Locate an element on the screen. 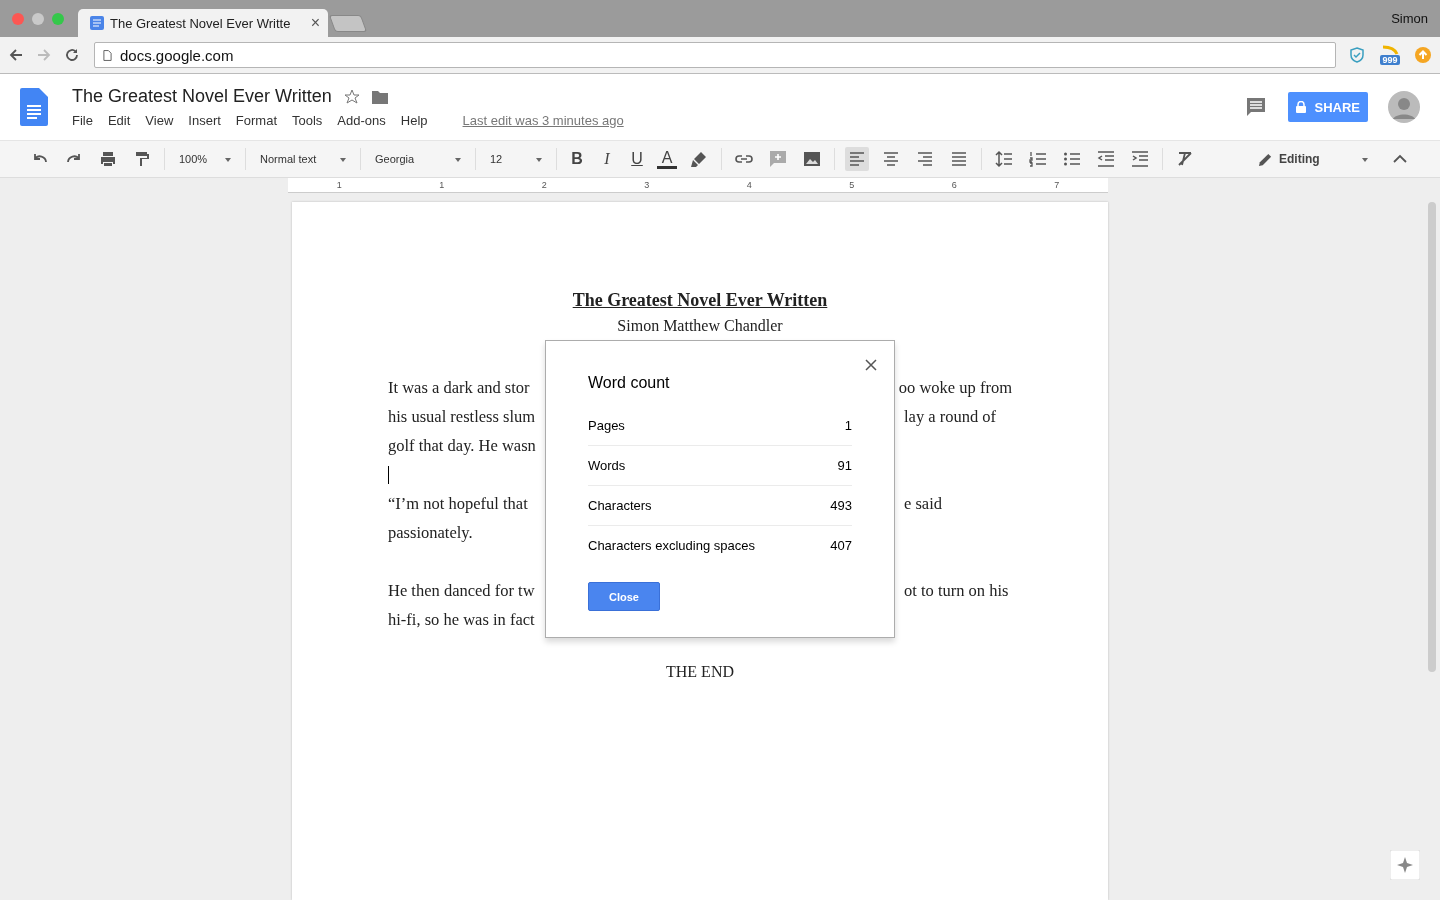 The height and width of the screenshot is (900, 1440). paragraph-text: ot to turn on his is located at coordinates (956, 590).